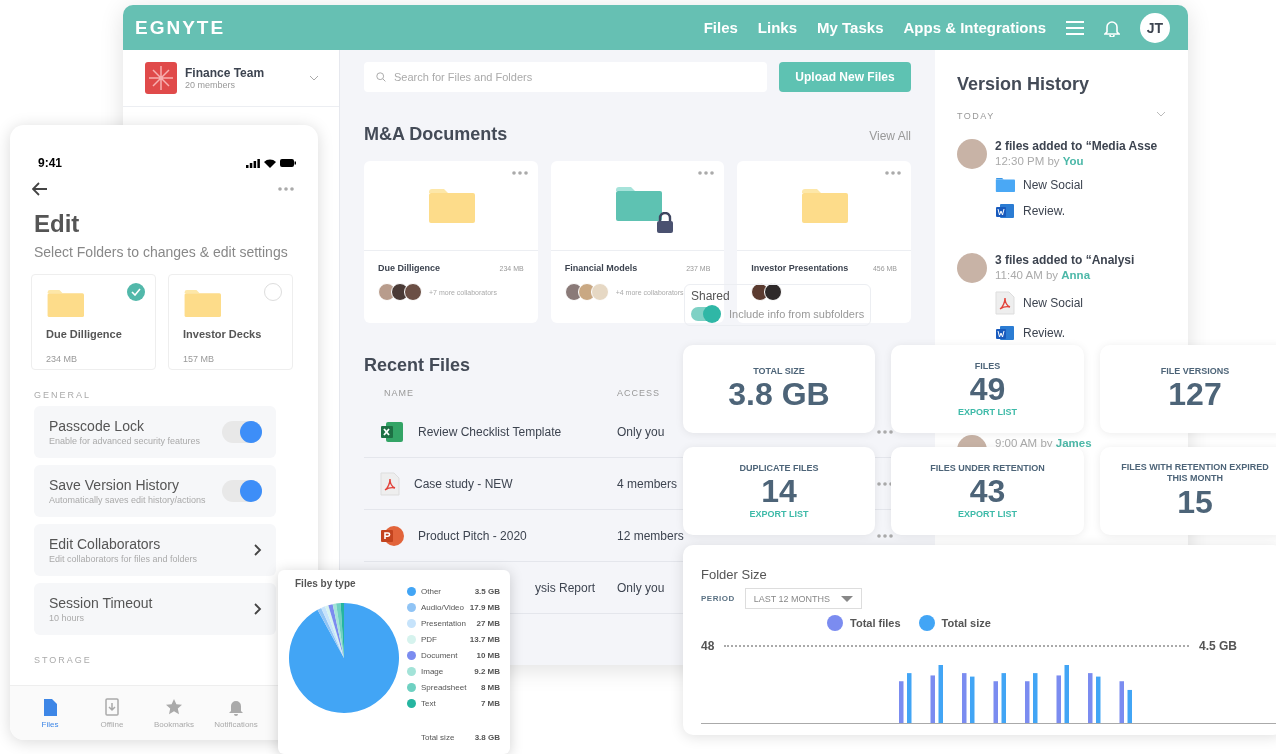 The width and height of the screenshot is (1276, 754). I want to click on legend-label: Spreadsheet, so click(444, 687).